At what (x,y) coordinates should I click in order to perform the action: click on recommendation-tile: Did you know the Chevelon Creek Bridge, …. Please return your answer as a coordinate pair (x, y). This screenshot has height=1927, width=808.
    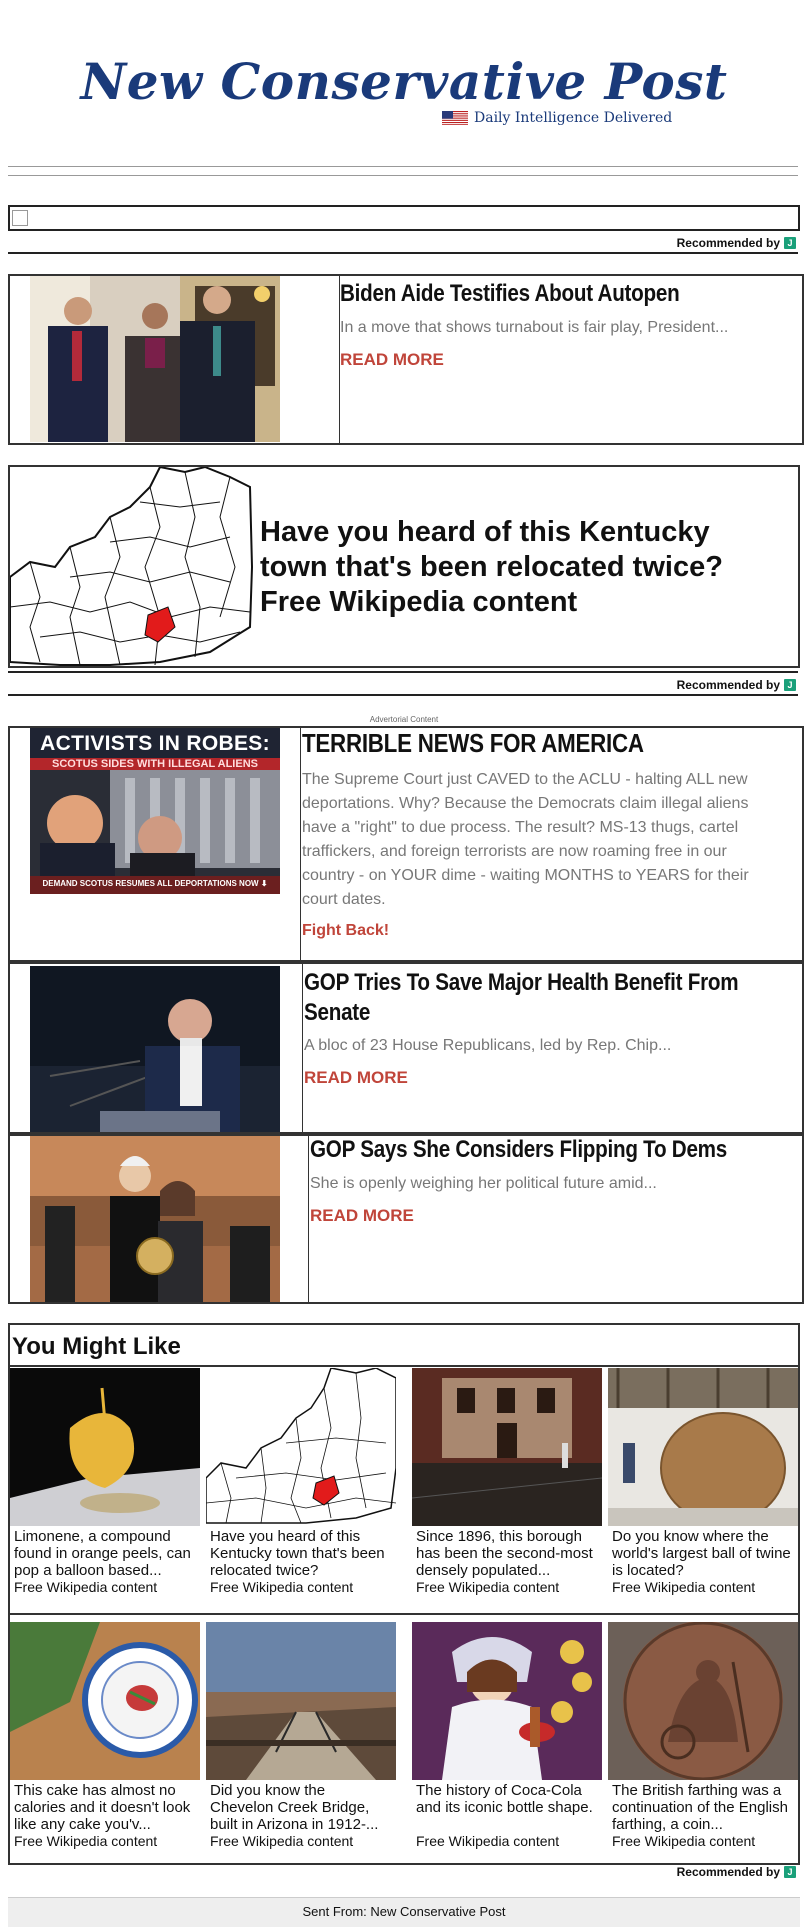
    Looking at the image, I should click on (301, 1735).